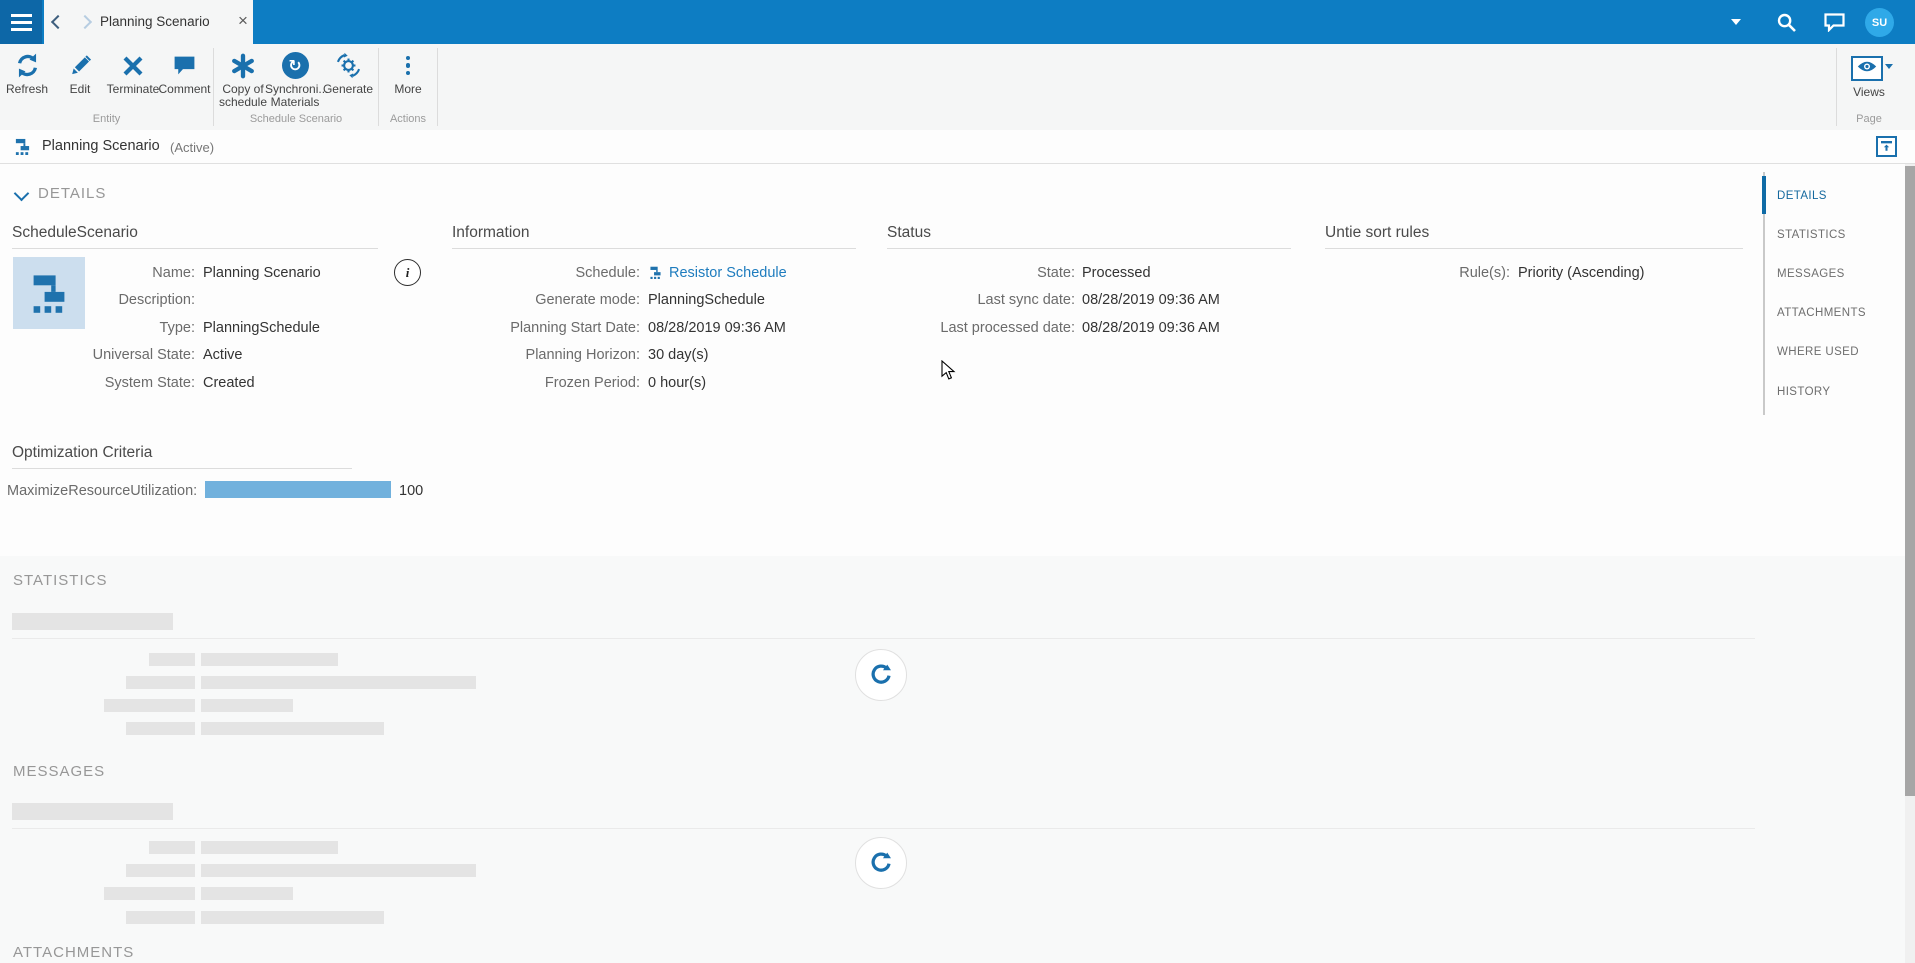 The height and width of the screenshot is (963, 1915). I want to click on asterisk-icon, so click(243, 65).